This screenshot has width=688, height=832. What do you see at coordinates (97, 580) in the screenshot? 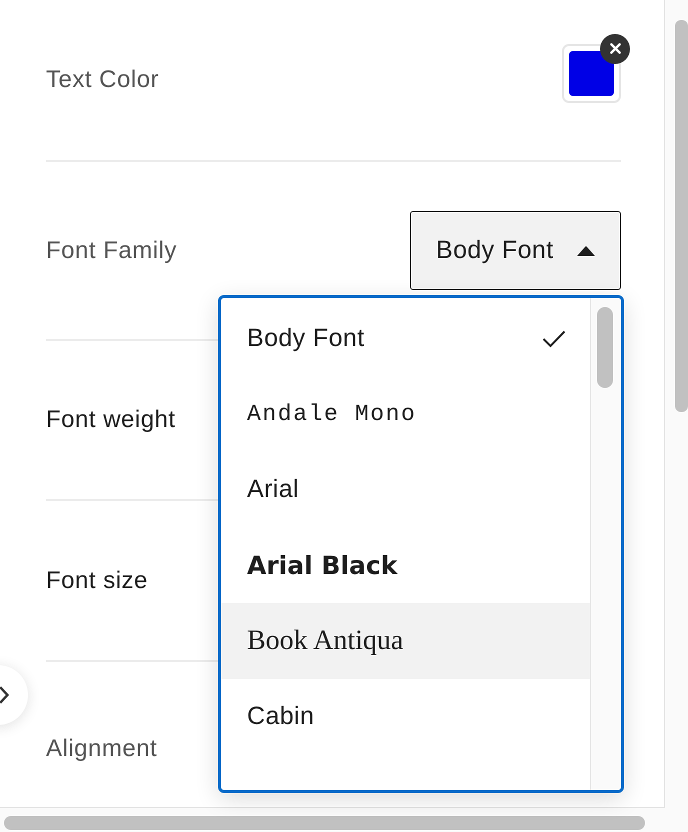
I see `setting-label: Font size` at bounding box center [97, 580].